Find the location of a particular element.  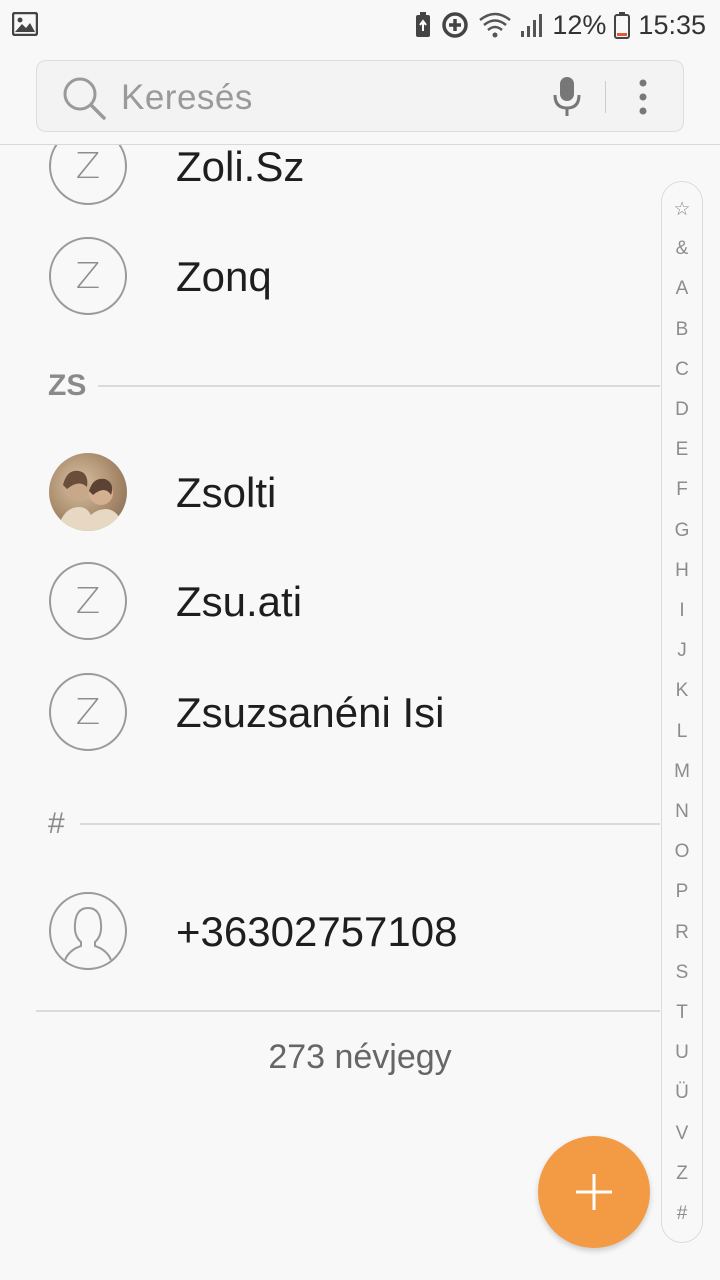

search-divider is located at coordinates (605, 97).